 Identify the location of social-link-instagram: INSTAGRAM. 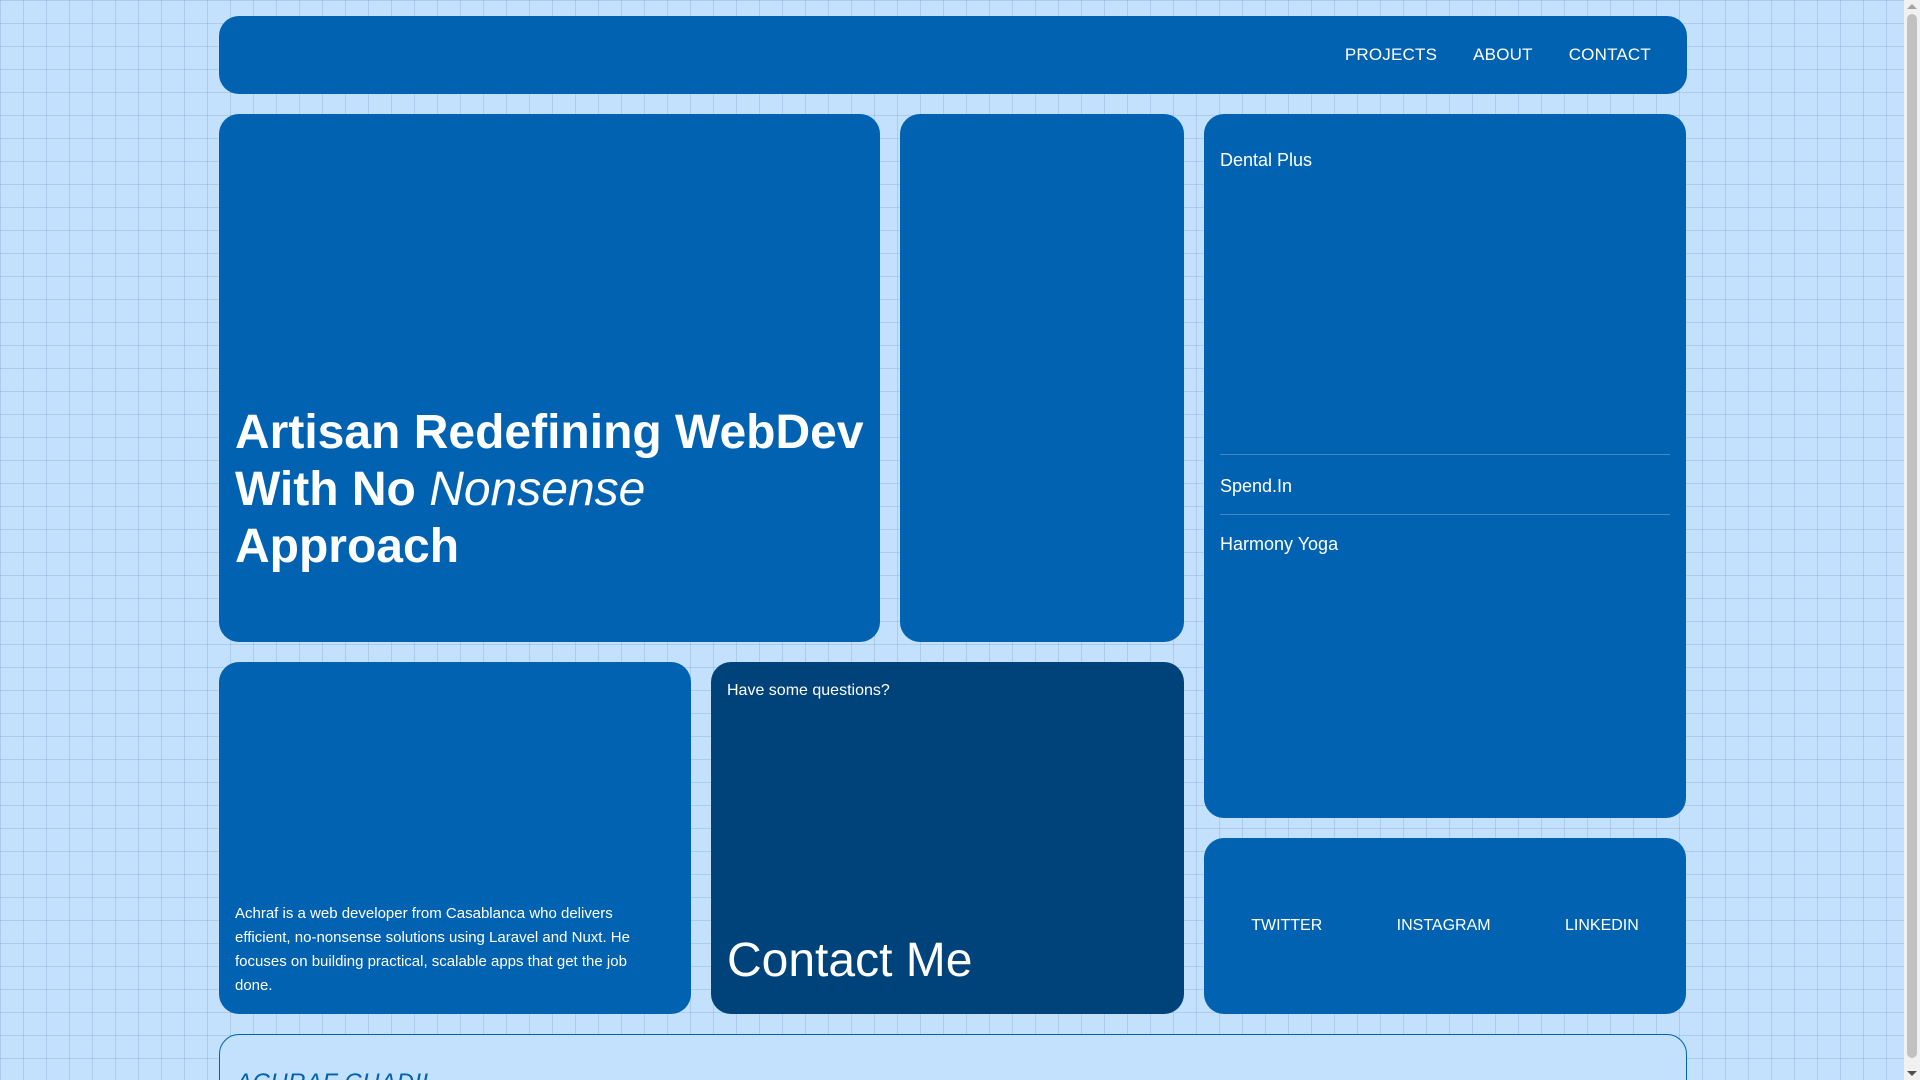
(1444, 926).